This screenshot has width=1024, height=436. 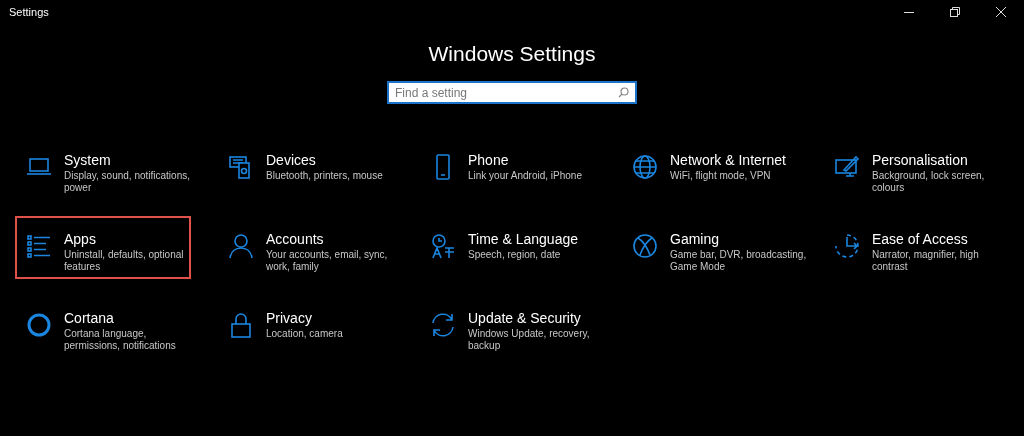 What do you see at coordinates (39, 325) in the screenshot?
I see `ring-icon` at bounding box center [39, 325].